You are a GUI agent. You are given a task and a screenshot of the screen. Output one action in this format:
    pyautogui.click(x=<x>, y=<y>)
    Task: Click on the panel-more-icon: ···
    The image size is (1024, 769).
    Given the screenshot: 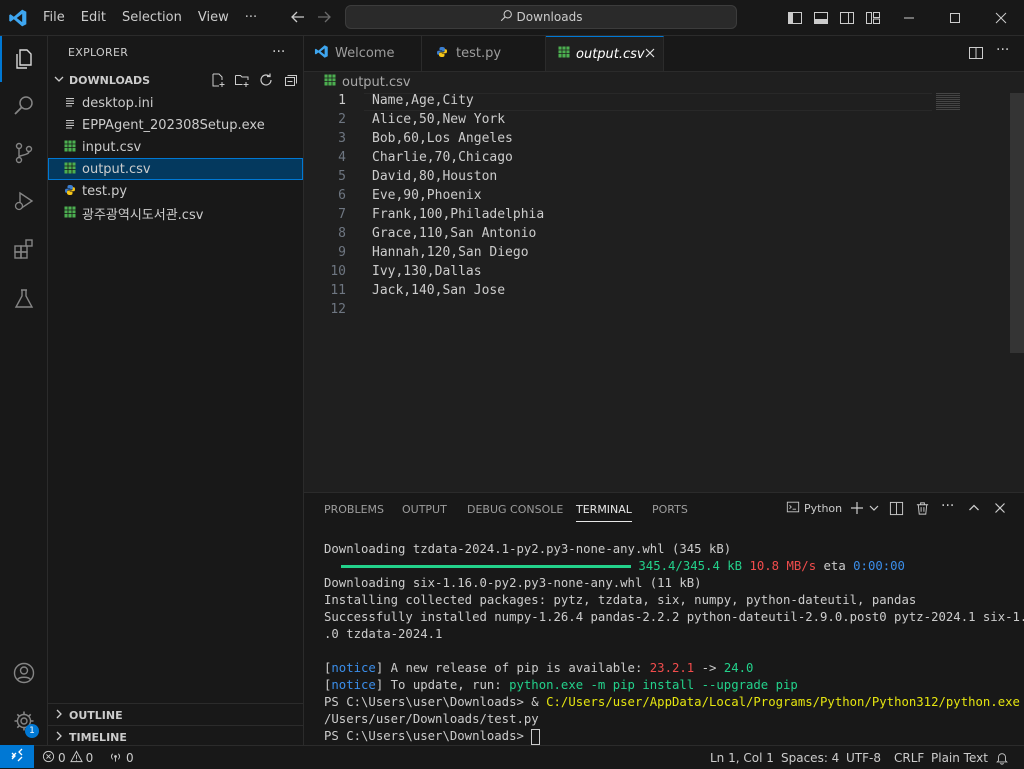 What is the action you would take?
    pyautogui.click(x=947, y=506)
    